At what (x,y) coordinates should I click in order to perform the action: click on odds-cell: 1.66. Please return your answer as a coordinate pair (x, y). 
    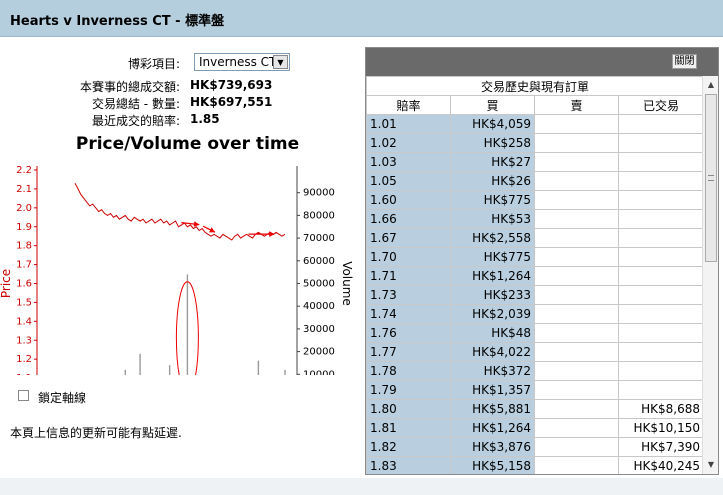
    Looking at the image, I should click on (408, 219).